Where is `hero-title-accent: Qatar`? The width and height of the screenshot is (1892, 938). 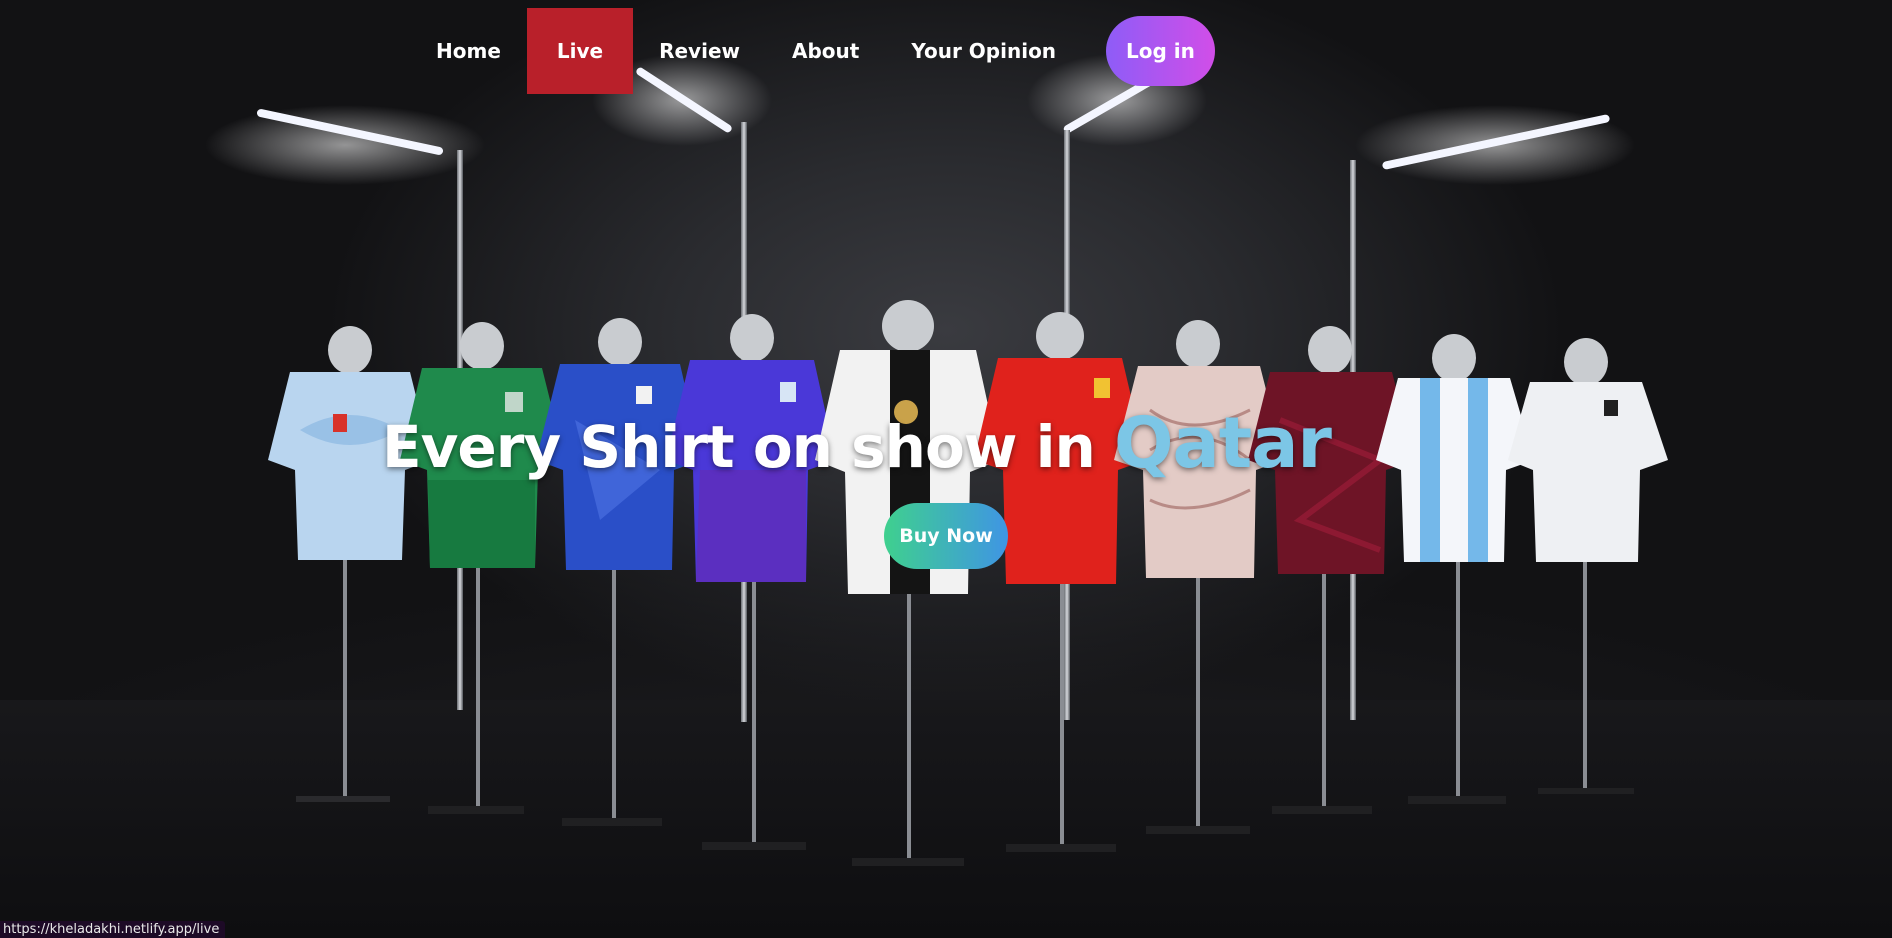
hero-title-accent: Qatar is located at coordinates (1222, 443).